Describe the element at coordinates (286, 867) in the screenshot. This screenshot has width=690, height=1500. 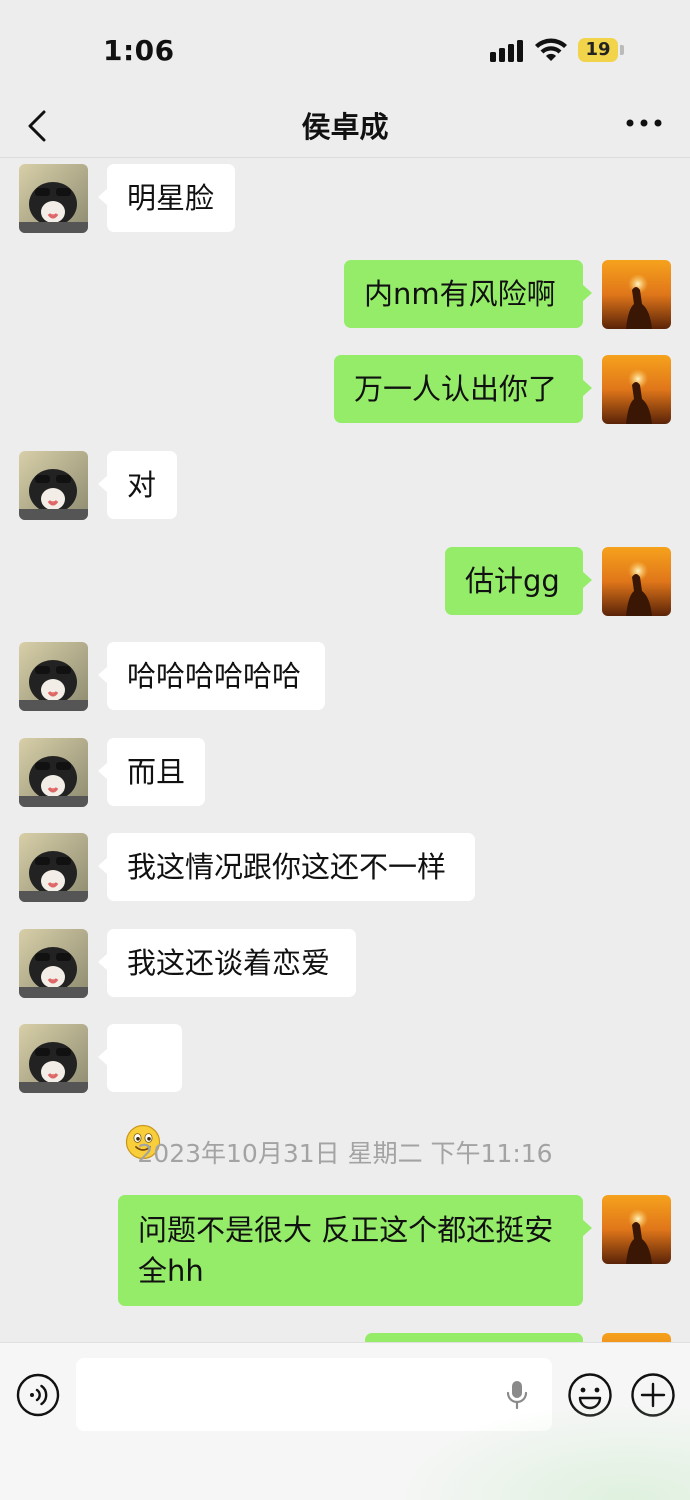
I see `message-bubble-incoming: 我这情况跟你这还不一样` at that location.